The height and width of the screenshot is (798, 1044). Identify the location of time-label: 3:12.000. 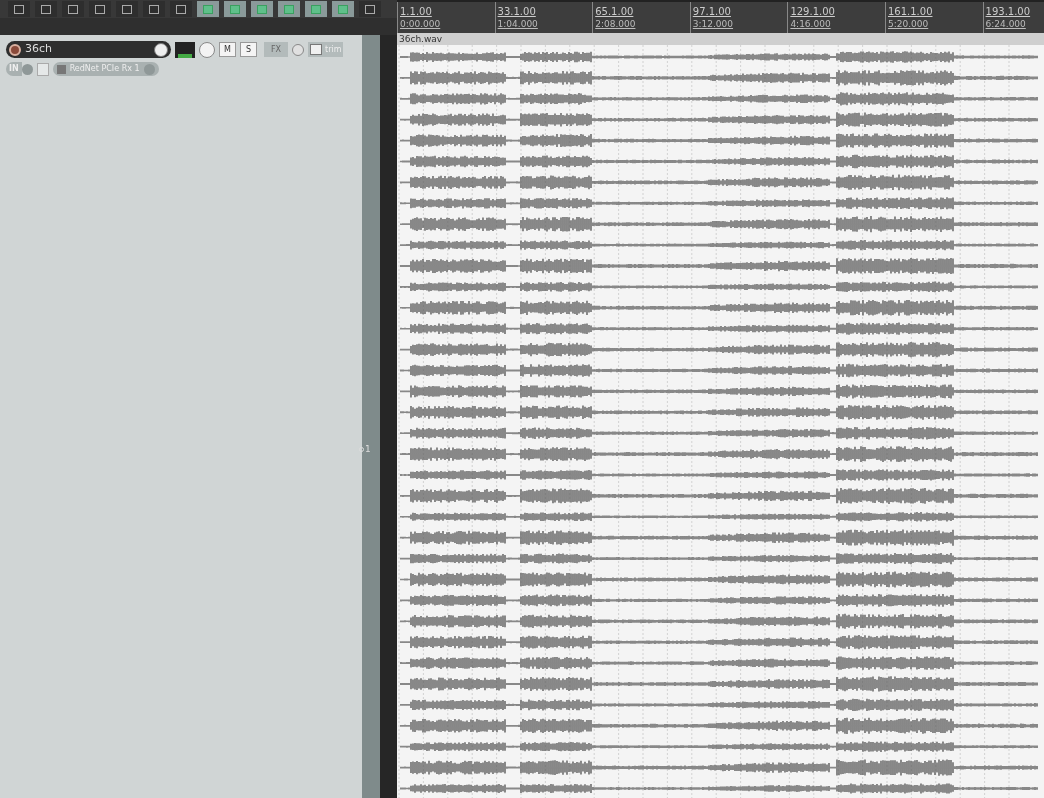
(713, 24).